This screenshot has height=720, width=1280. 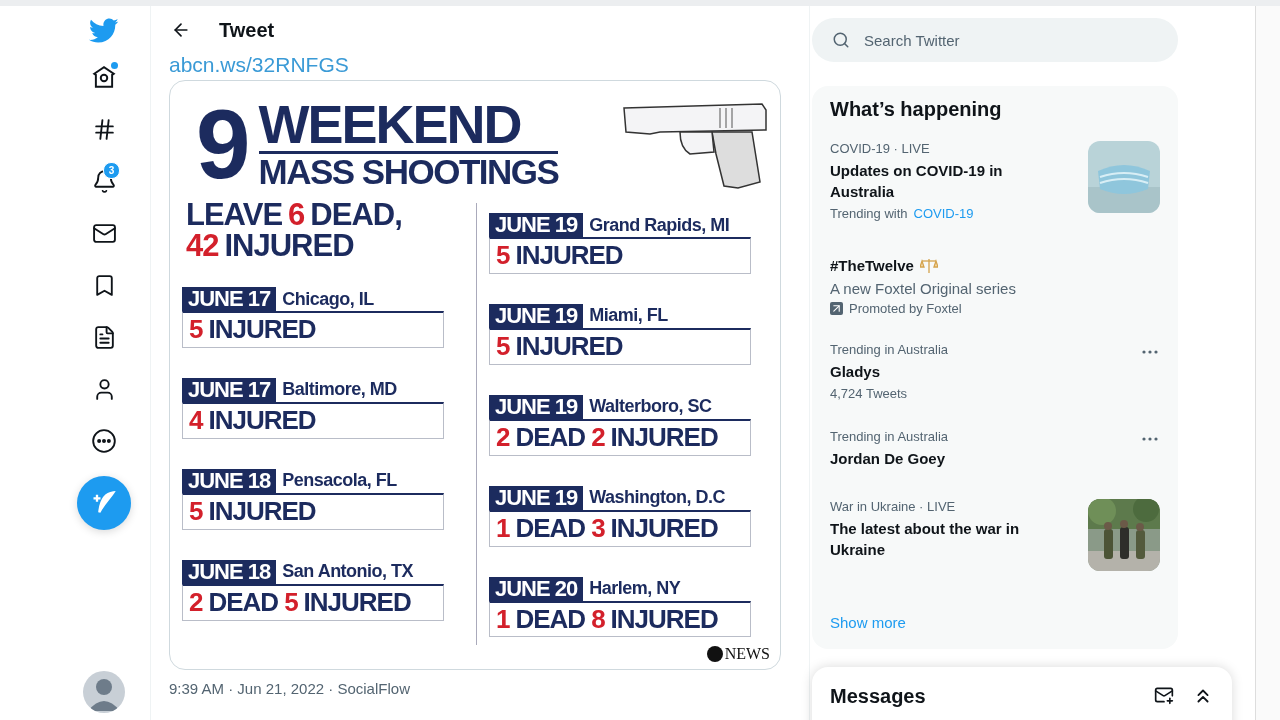 I want to click on place-label: Chicago, IL, so click(x=328, y=299).